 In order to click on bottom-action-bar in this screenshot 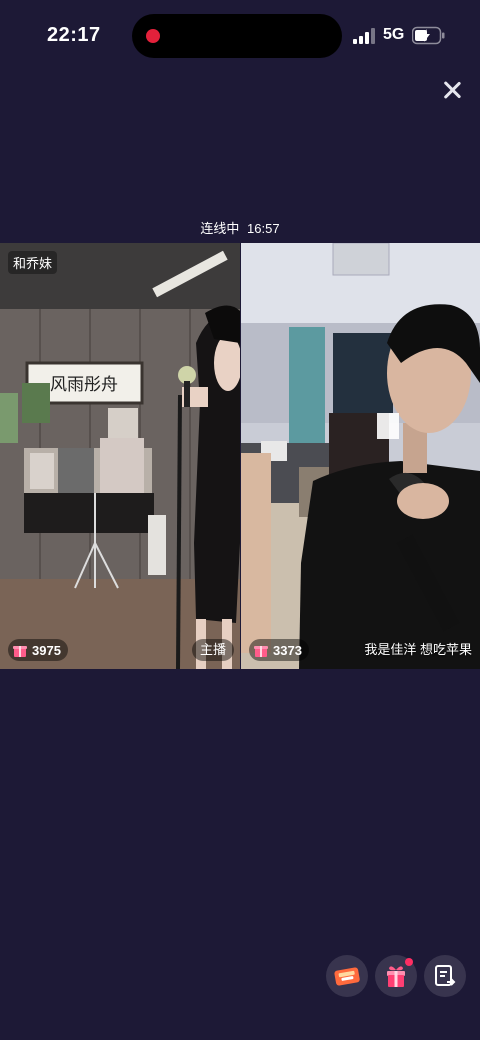, I will do `click(240, 977)`.